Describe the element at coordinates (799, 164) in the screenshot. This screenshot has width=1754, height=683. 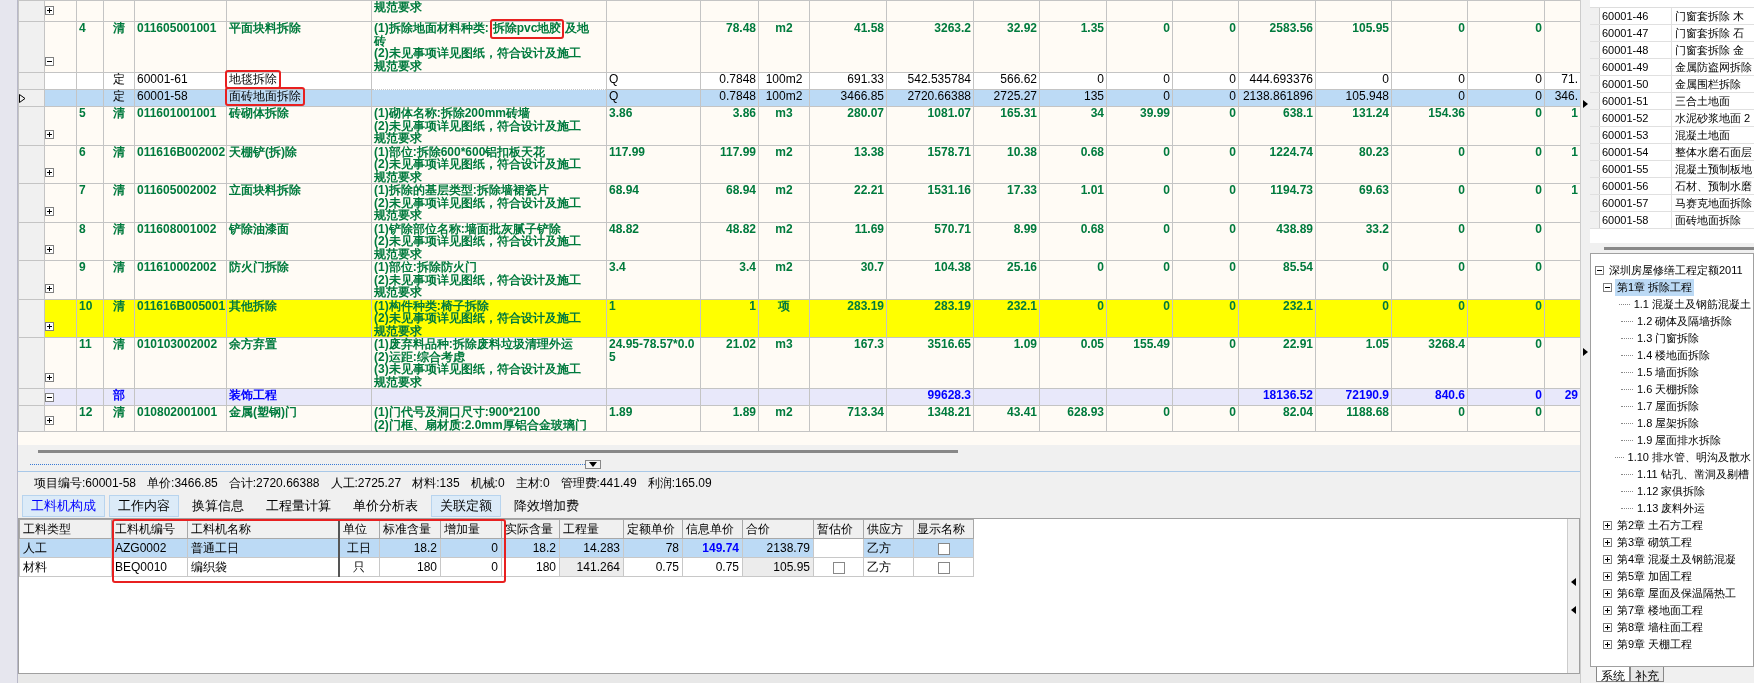
I see `table-row: 6 清 011616B002002 天棚铲(拆)除 (1)部位:拆除600*600铝扣板天花 (2)未见事项详见图纸，符合设计及施工 规范要求 117.99 117.99 m2 13.38 1578.71 10.38 0.68 0 0 1224.74 80.23 0 0 1` at that location.